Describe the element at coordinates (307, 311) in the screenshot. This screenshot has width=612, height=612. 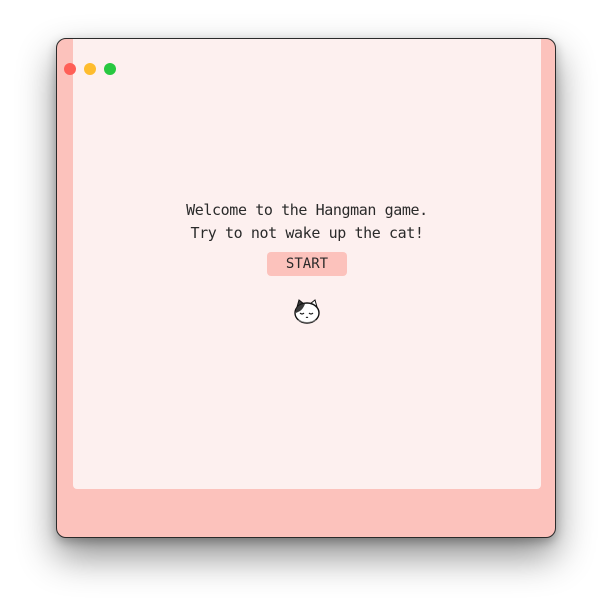
I see `sleeping-cat-icon` at that location.